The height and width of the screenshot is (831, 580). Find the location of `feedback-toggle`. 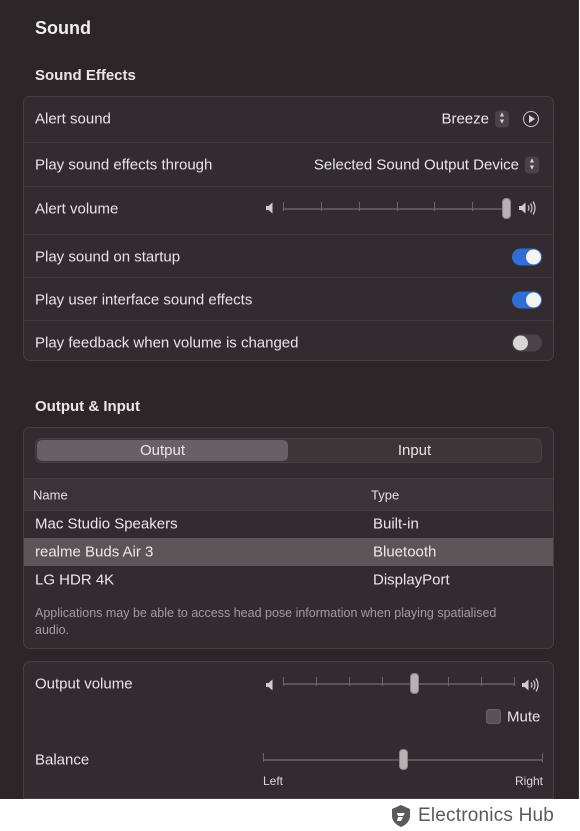

feedback-toggle is located at coordinates (527, 342).